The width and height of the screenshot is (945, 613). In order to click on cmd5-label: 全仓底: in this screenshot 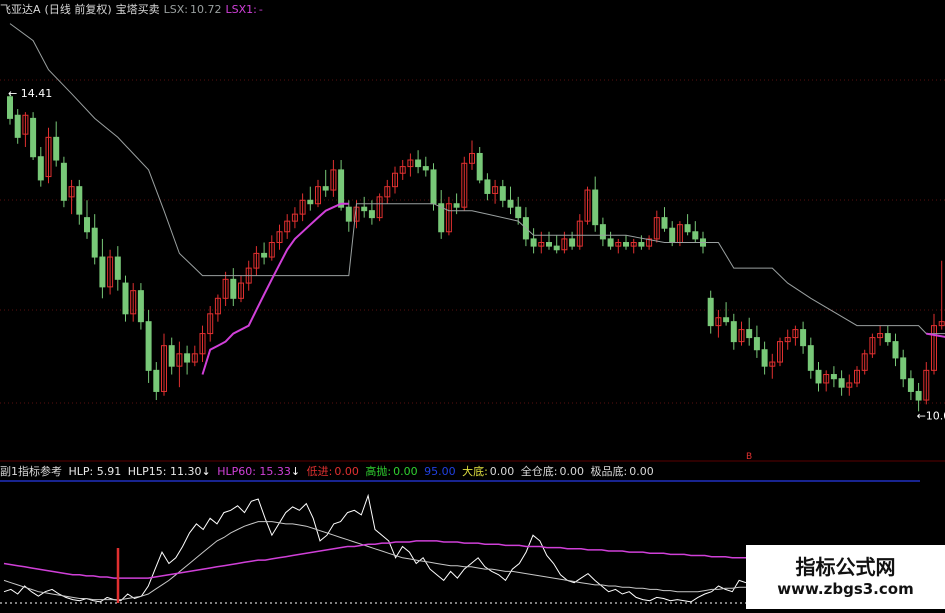, I will do `click(539, 471)`.